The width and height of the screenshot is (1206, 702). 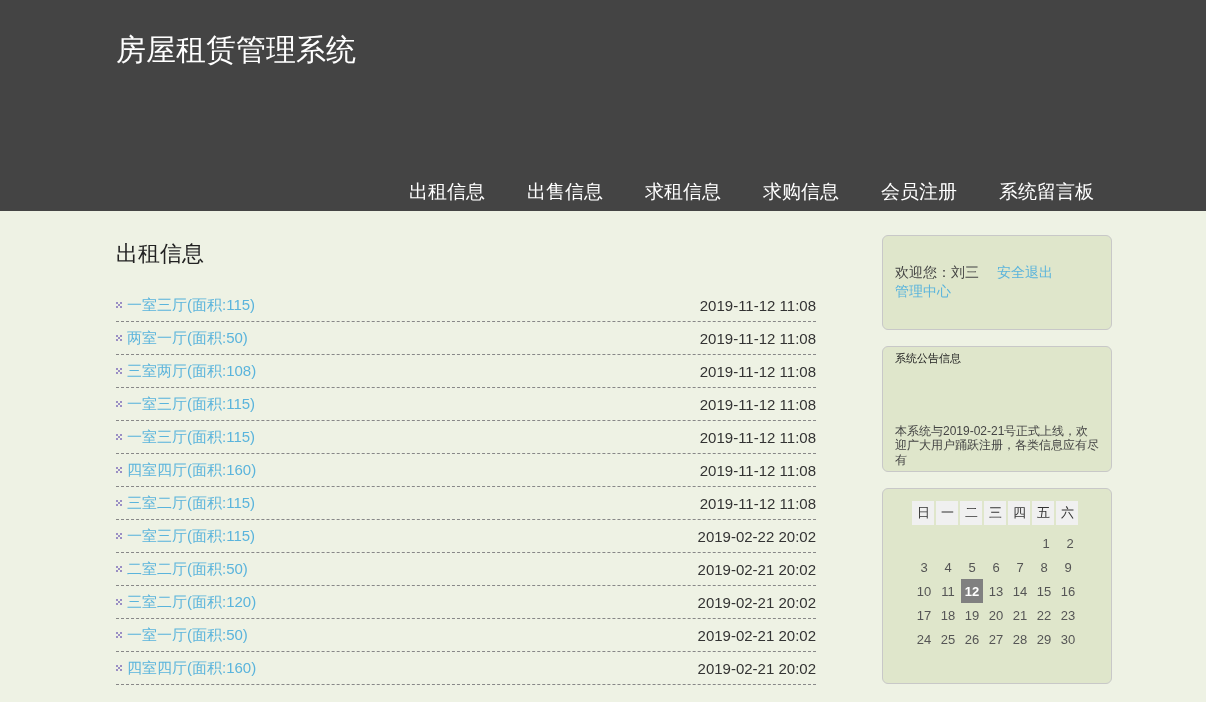 I want to click on calendar-day: 6, so click(x=996, y=567).